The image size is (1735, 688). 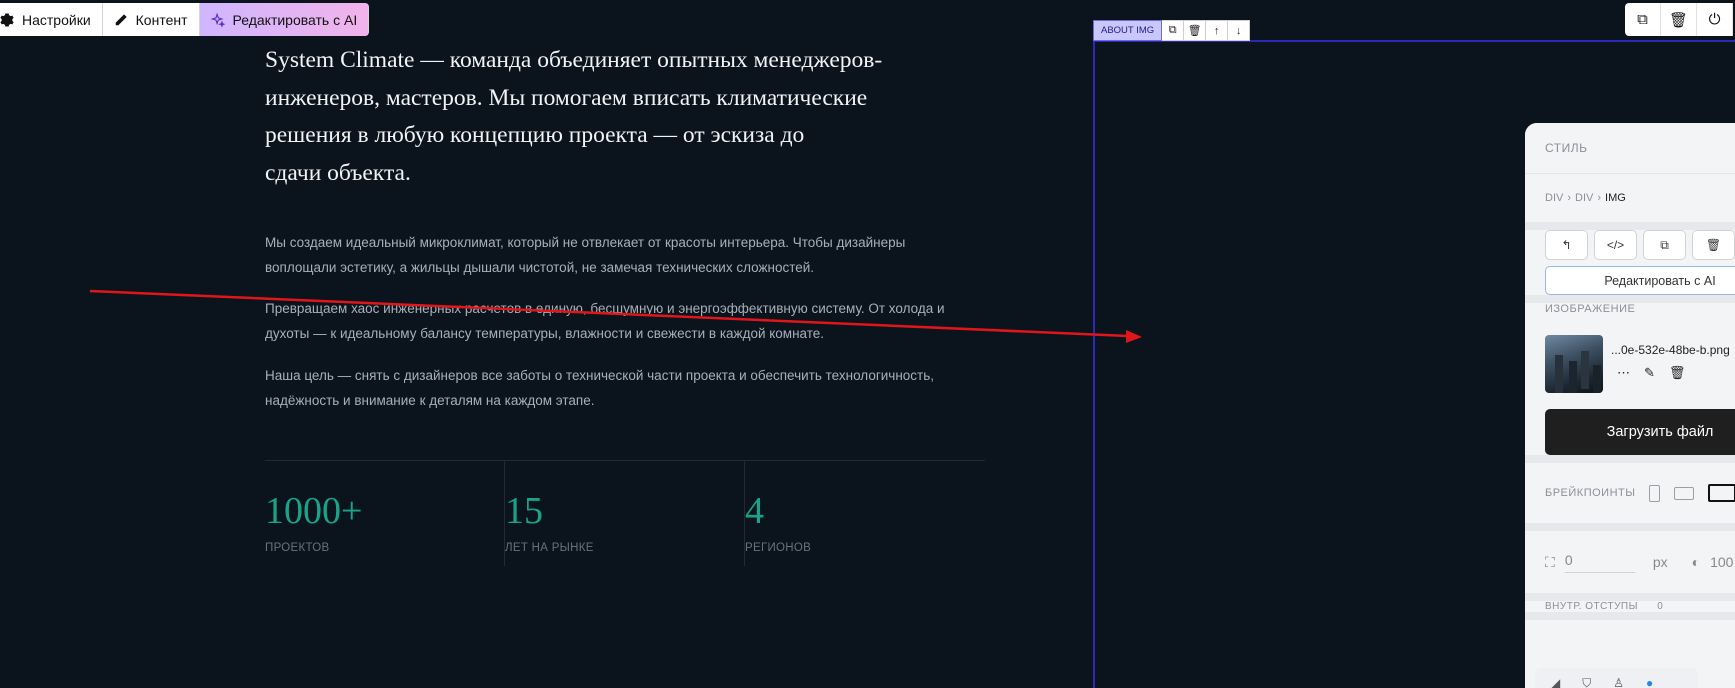 I want to click on mini-tool-bar: ◢ ⛉ ♙ ●, so click(x=1616, y=678).